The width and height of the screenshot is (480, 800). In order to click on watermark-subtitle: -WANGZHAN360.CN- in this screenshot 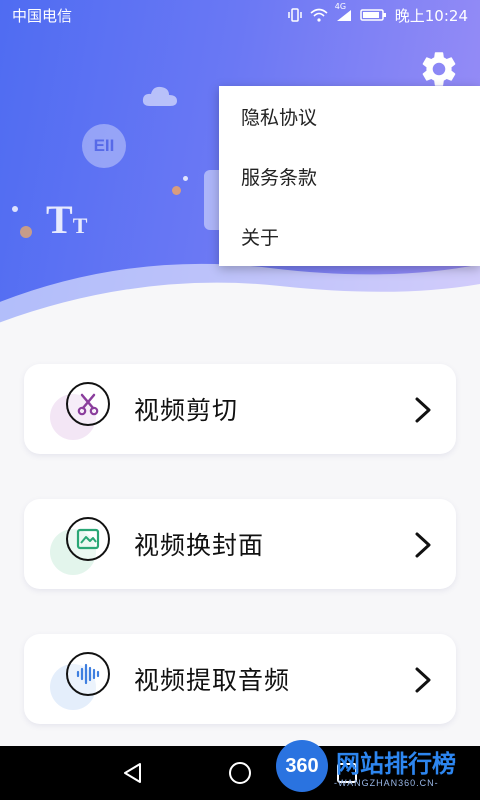, I will do `click(386, 783)`.